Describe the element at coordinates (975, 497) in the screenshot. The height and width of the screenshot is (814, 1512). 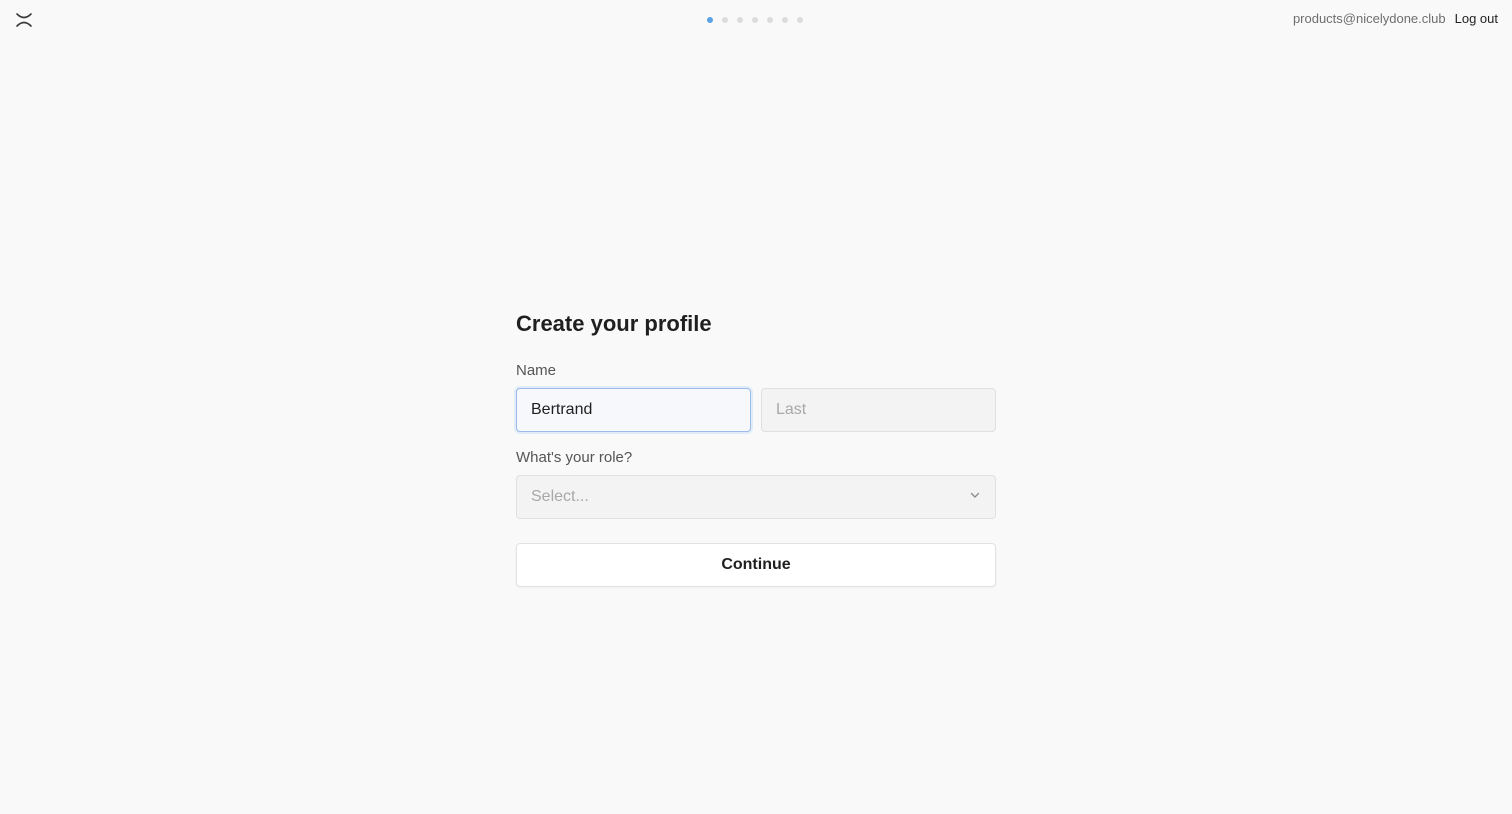
I see `chevron-down-icon` at that location.